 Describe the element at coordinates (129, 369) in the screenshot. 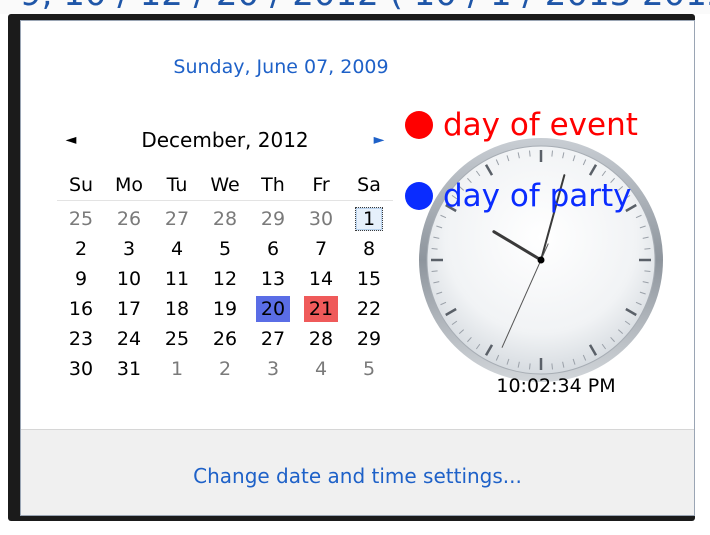

I see `calendar-day: 31` at that location.